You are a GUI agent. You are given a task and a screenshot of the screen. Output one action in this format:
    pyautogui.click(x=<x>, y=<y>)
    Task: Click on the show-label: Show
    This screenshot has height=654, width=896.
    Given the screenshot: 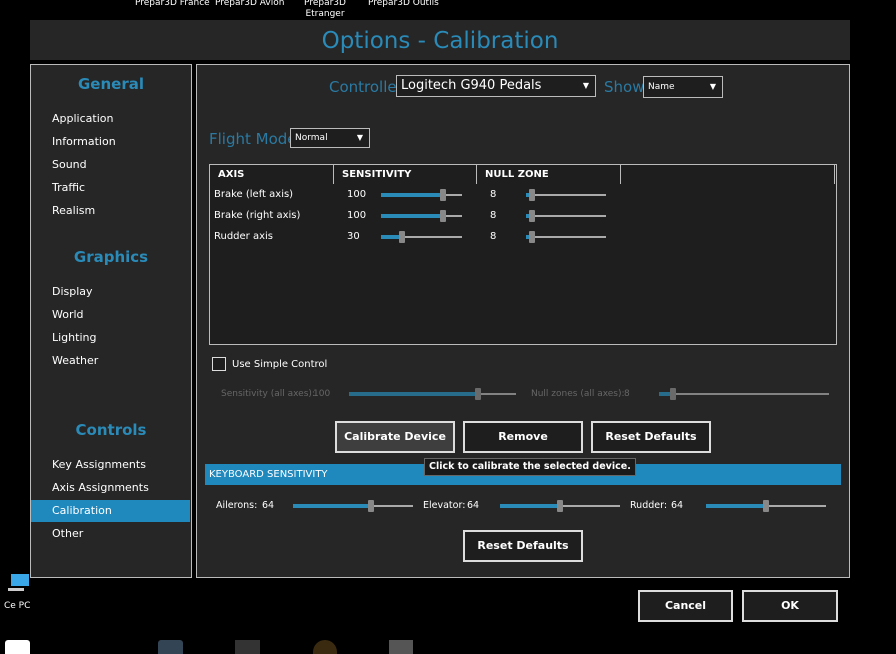 What is the action you would take?
    pyautogui.click(x=624, y=87)
    